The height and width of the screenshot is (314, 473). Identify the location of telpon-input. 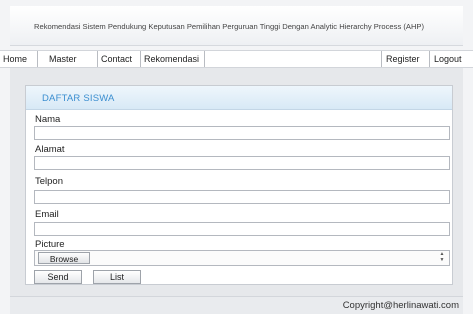
(242, 197).